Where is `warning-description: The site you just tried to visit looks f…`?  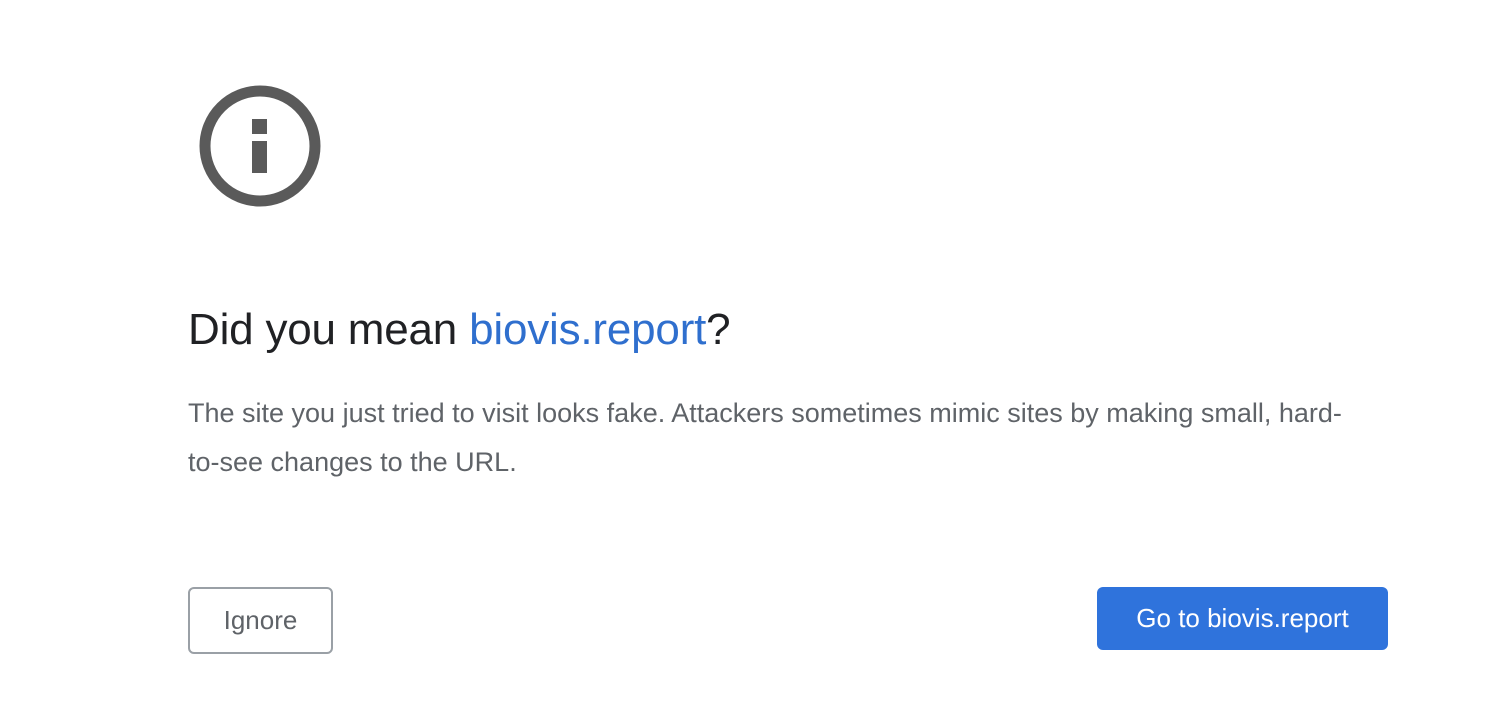 warning-description: The site you just tried to visit looks f… is located at coordinates (765, 437).